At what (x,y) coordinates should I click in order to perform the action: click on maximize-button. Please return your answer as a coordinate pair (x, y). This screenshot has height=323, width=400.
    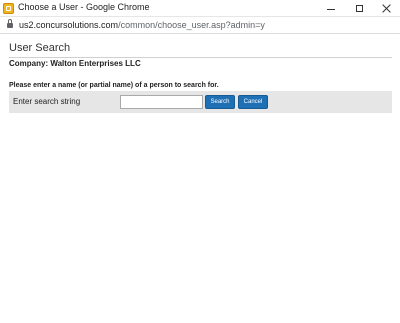
    Looking at the image, I should click on (359, 8).